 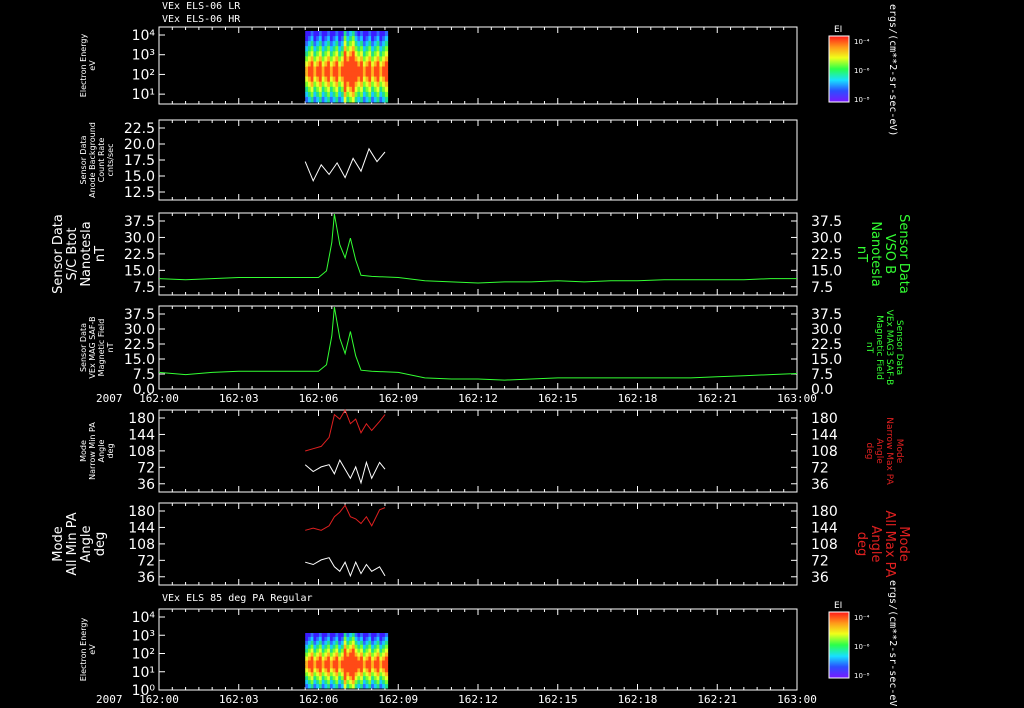 I want to click on ylabel-right-line: VEx MAG3 SAF-B, so click(x=889, y=348).